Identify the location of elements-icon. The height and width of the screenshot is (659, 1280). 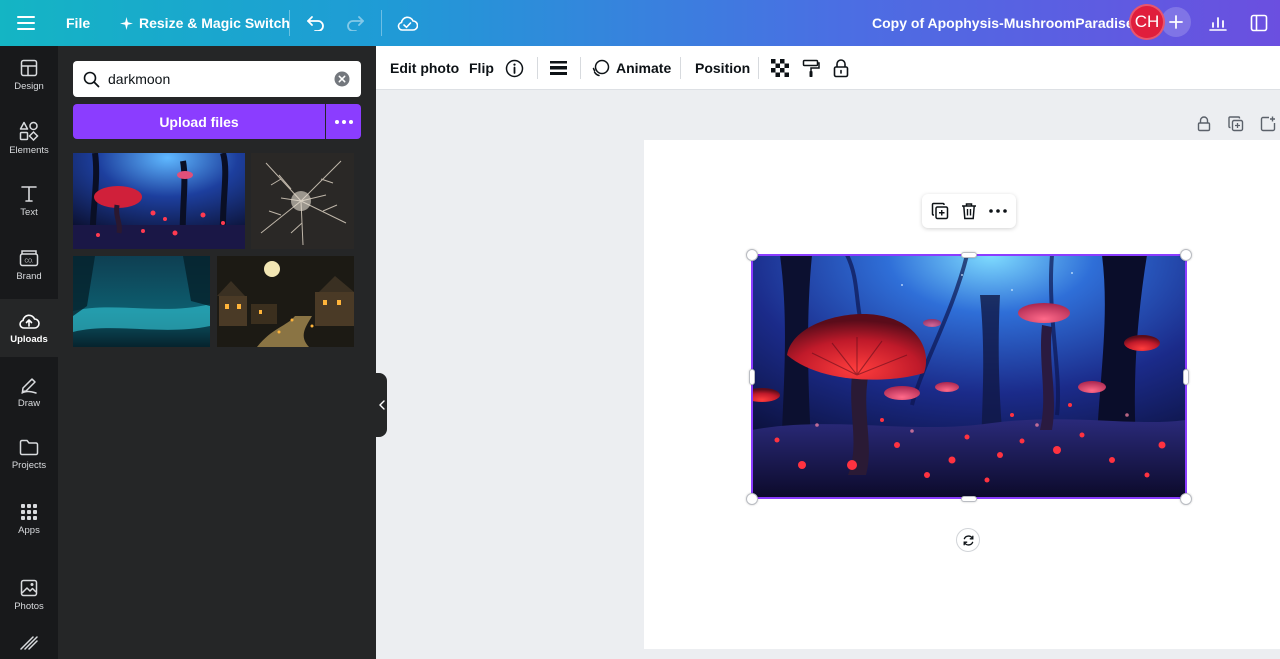
(29, 131).